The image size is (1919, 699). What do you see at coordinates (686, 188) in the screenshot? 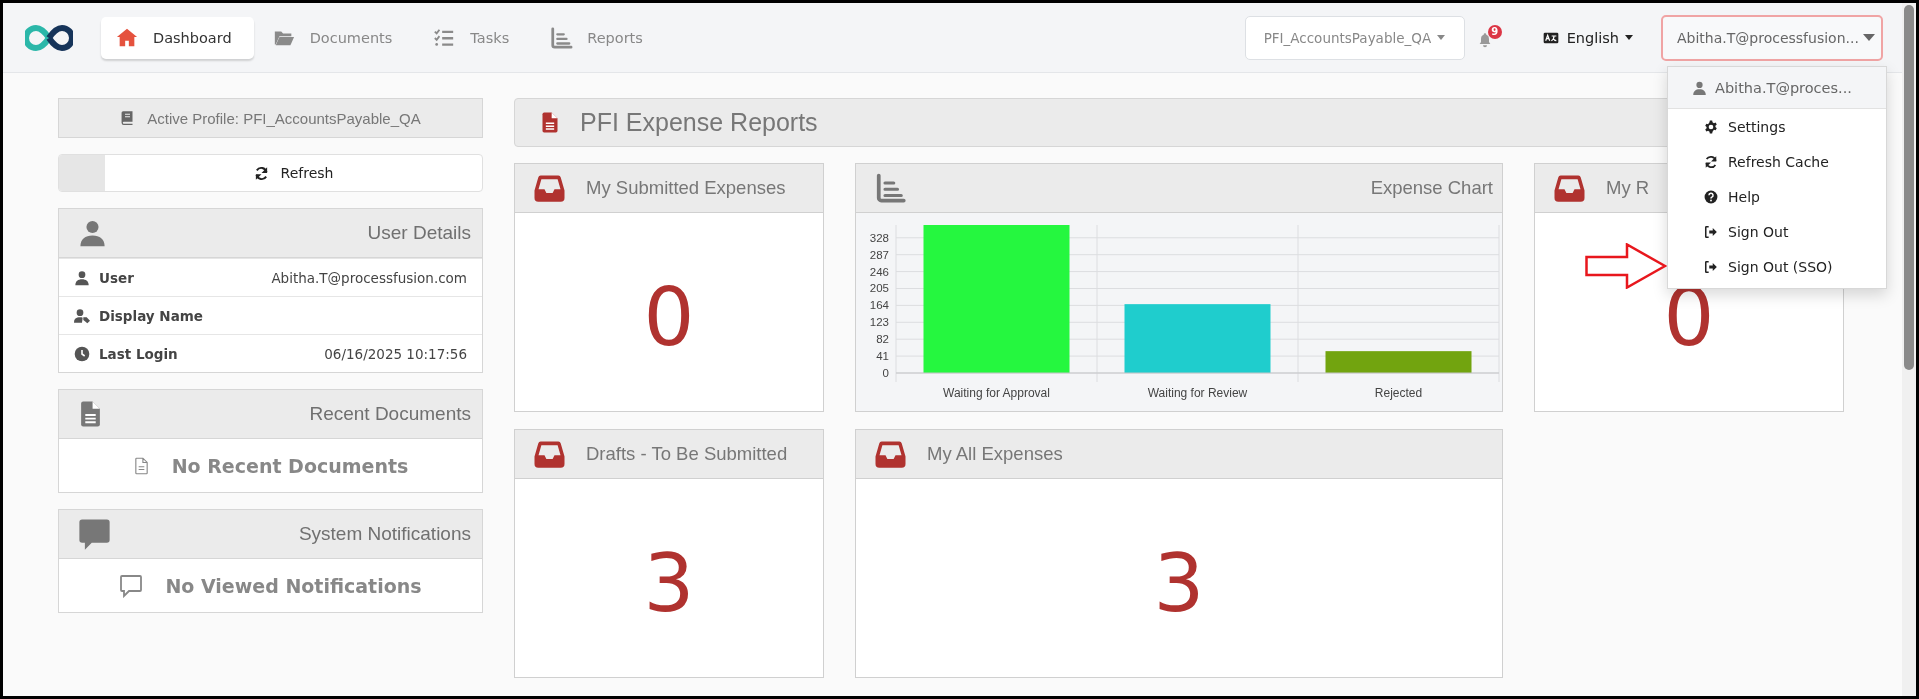
I see `card-title: My Submitted Expenses` at bounding box center [686, 188].